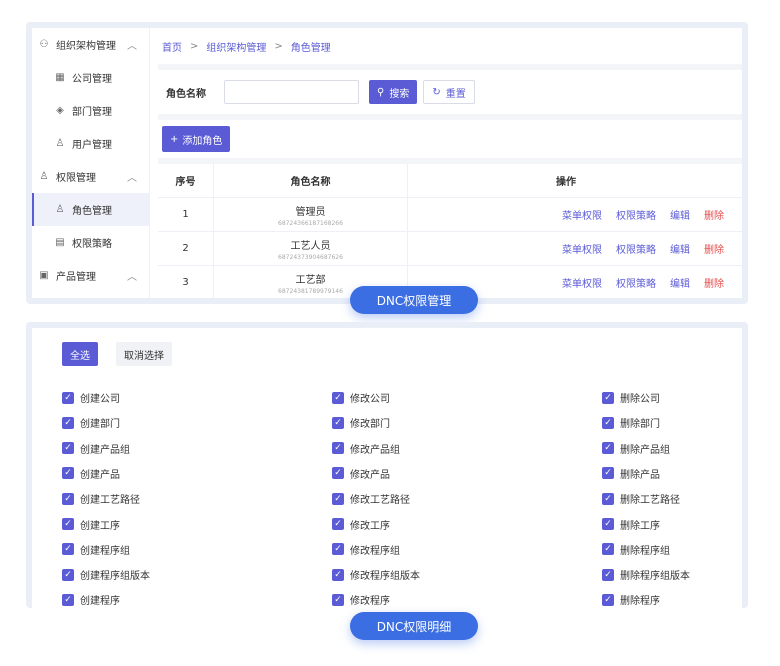 This screenshot has width=780, height=666. What do you see at coordinates (636, 549) in the screenshot?
I see `permission-checkbox-item: ✓ 删除程序组` at bounding box center [636, 549].